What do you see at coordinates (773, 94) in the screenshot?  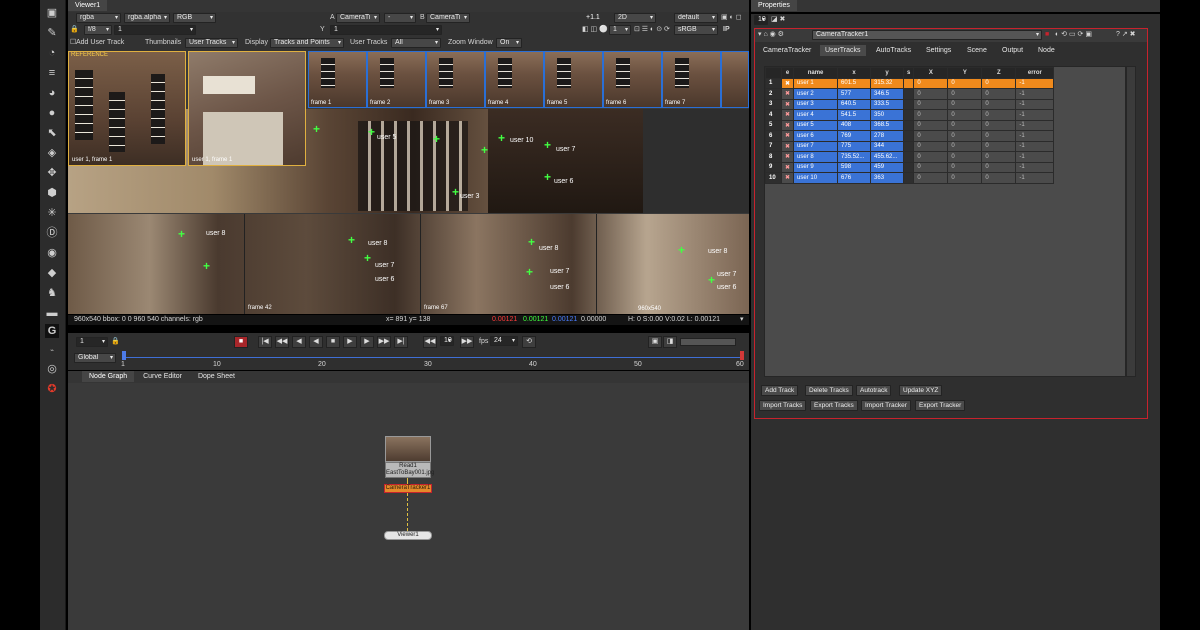 I see `row-number: 2` at bounding box center [773, 94].